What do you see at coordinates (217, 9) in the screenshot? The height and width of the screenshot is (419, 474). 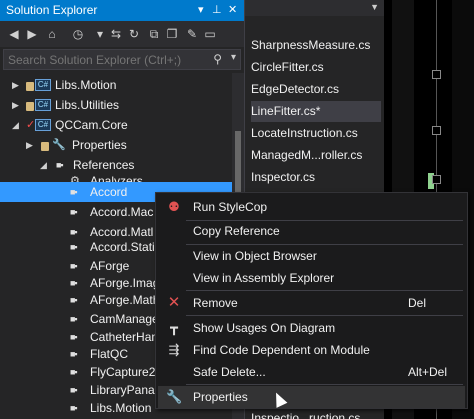 I see `pin-icon: ⊥` at bounding box center [217, 9].